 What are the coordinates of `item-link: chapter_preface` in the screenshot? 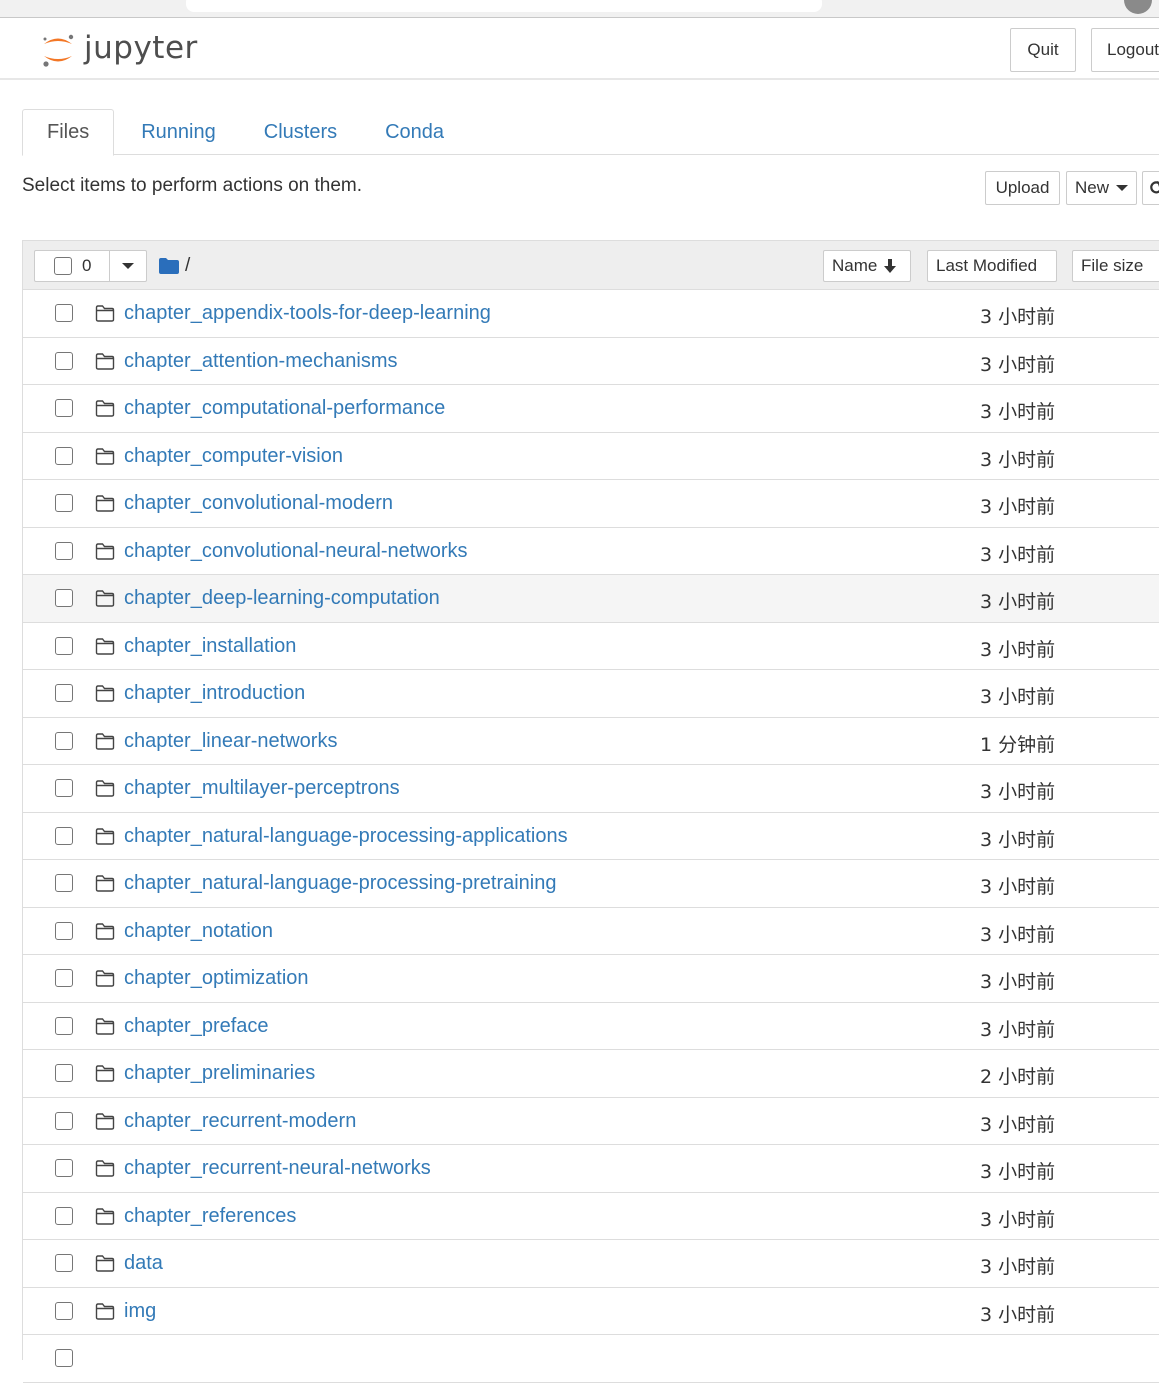 It's located at (196, 1026).